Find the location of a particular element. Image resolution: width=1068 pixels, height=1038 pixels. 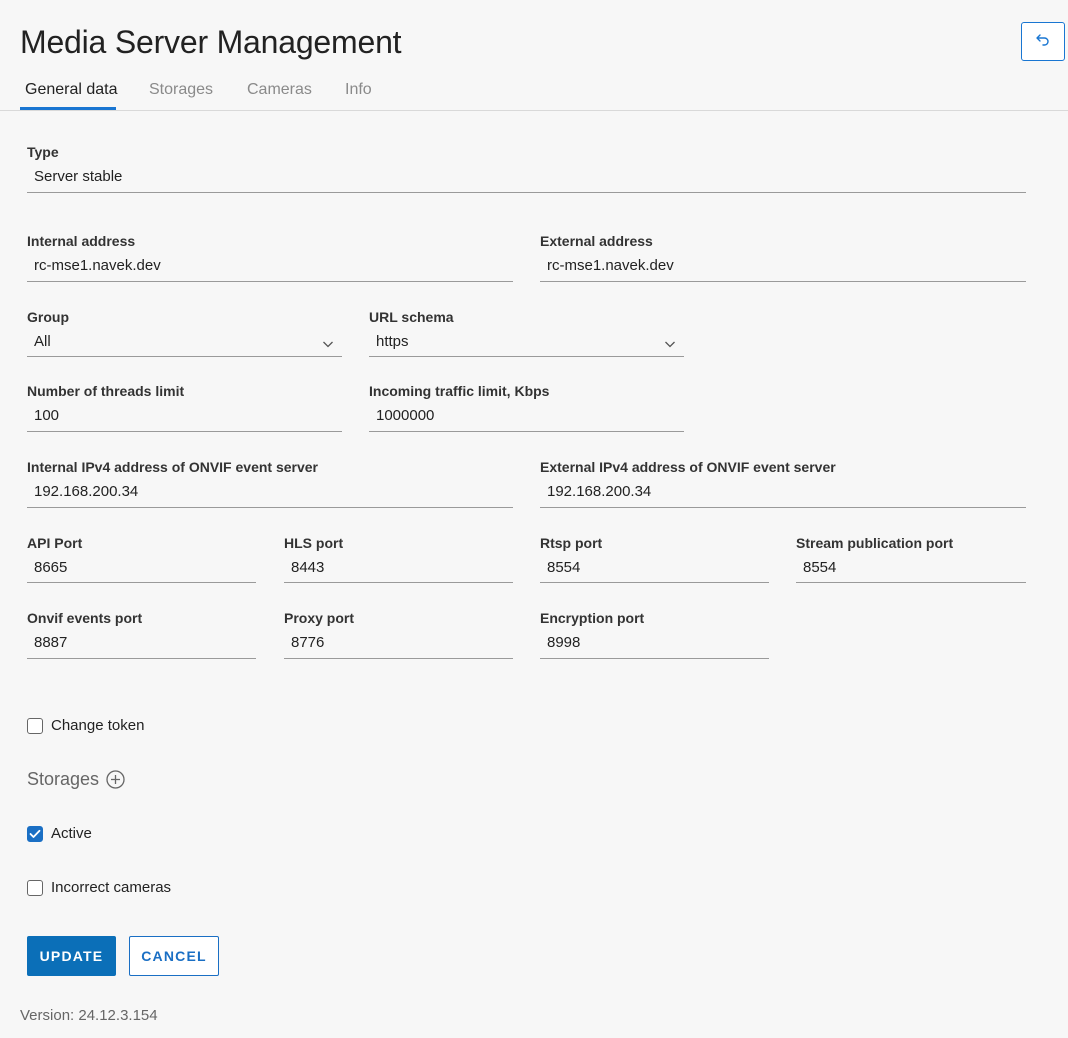

cancel-button: CANCEL is located at coordinates (174, 956).